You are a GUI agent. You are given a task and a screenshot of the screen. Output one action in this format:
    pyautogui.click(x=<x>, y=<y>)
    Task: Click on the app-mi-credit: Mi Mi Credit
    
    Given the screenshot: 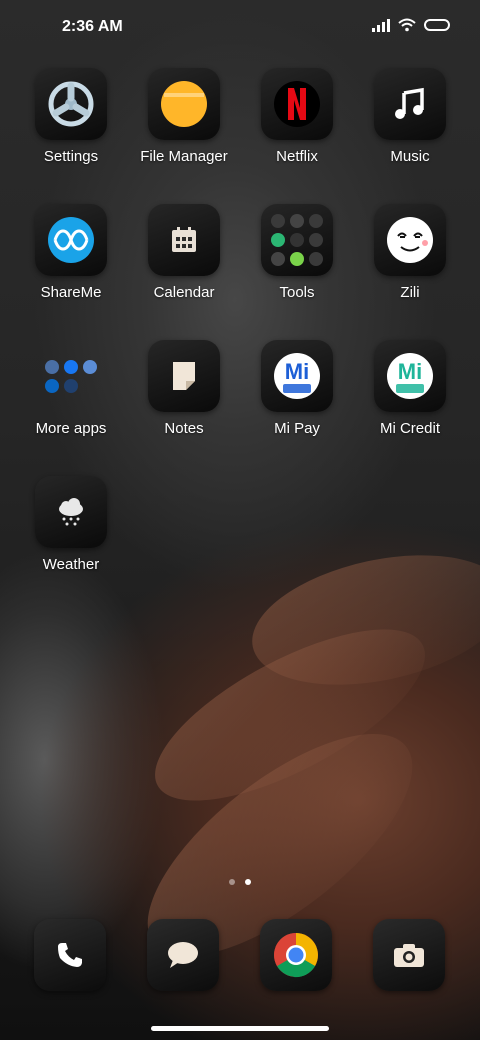 What is the action you would take?
    pyautogui.click(x=410, y=388)
    